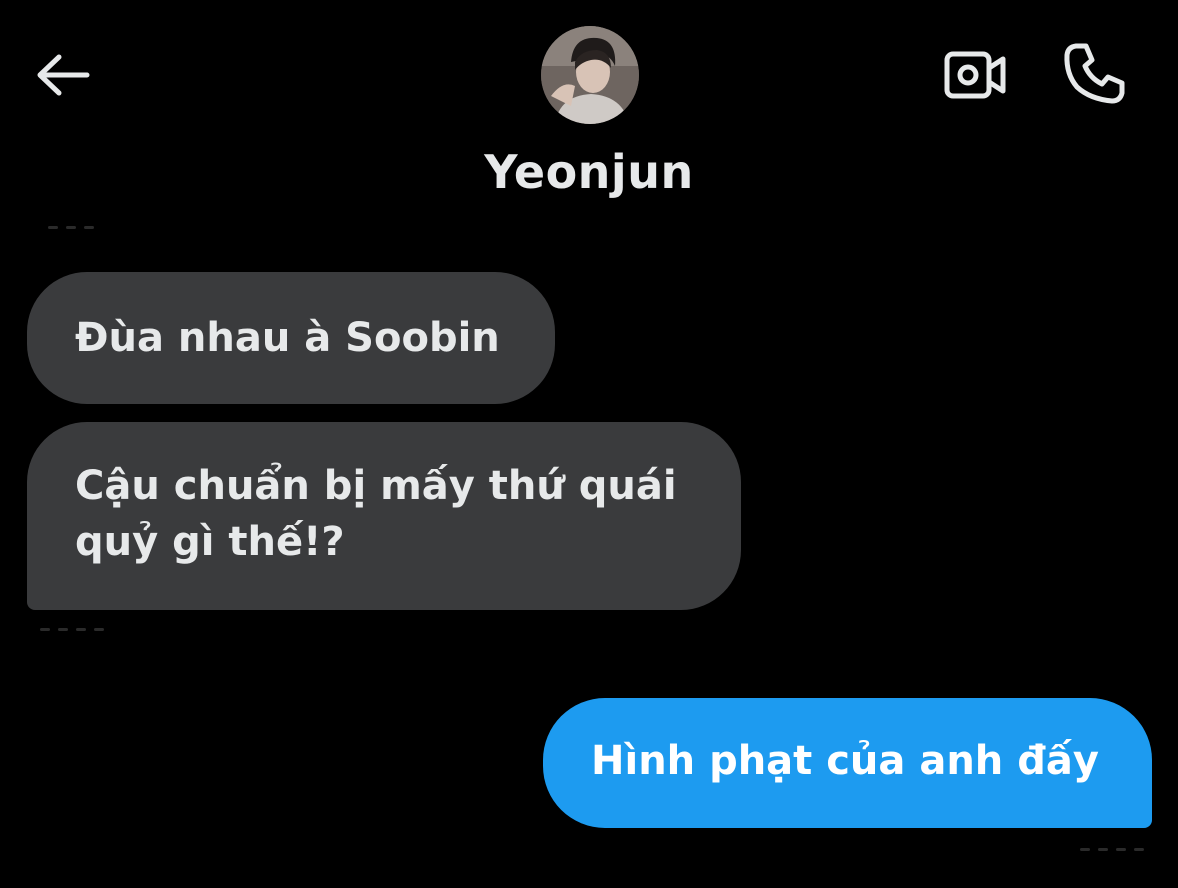 The height and width of the screenshot is (888, 1178). Describe the element at coordinates (589, 172) in the screenshot. I see `contact-name: Yeonjun` at that location.